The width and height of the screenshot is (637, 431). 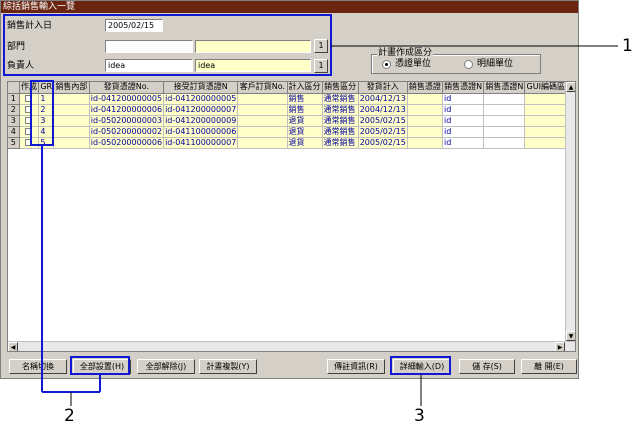 I want to click on callout-3: 3, so click(x=419, y=416).